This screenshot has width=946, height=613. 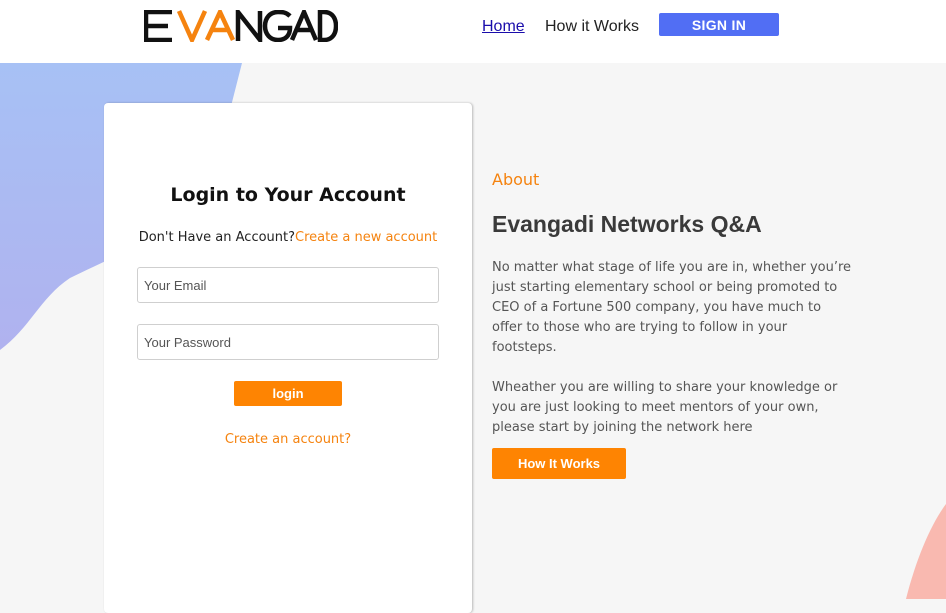 What do you see at coordinates (288, 342) in the screenshot?
I see `password-input` at bounding box center [288, 342].